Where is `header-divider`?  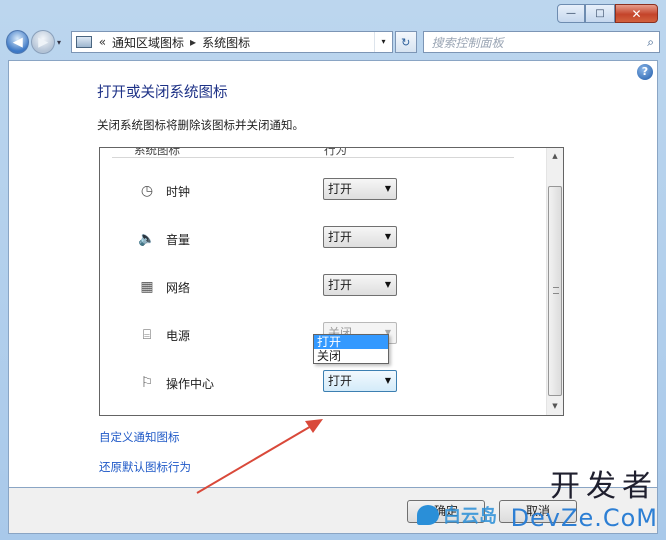 header-divider is located at coordinates (313, 157).